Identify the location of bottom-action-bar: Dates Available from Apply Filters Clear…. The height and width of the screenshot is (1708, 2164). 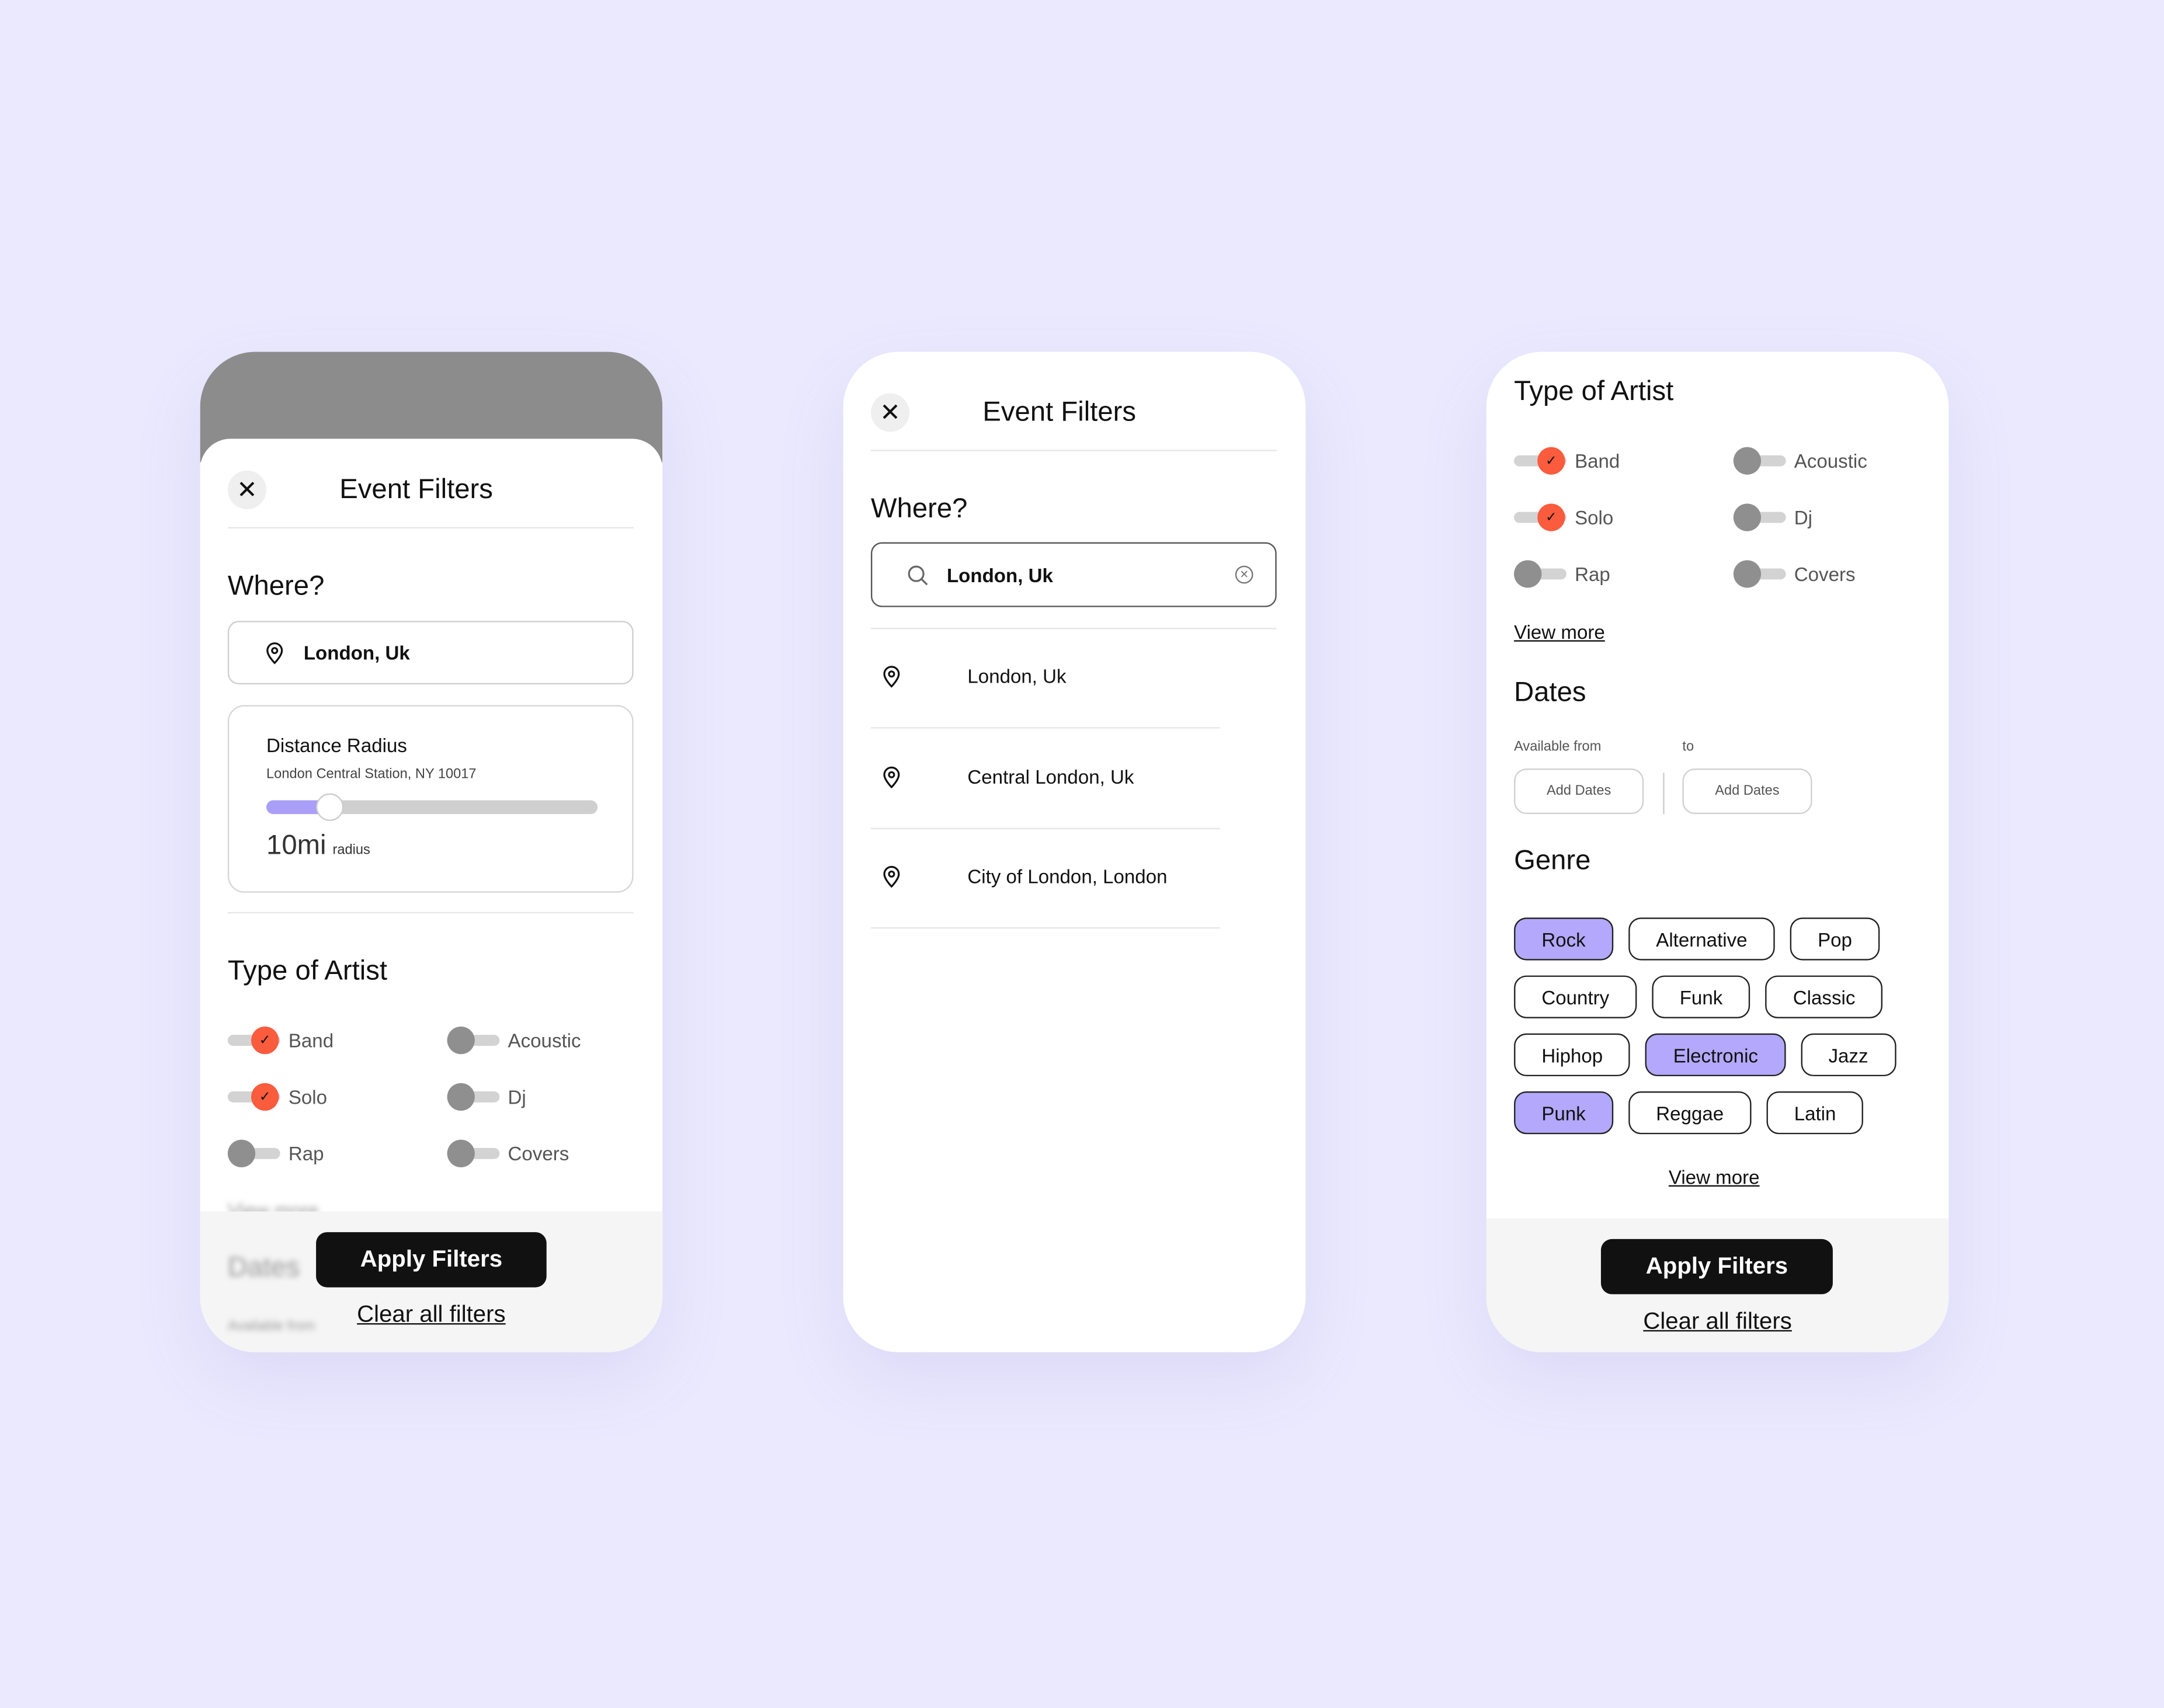
(432, 1281).